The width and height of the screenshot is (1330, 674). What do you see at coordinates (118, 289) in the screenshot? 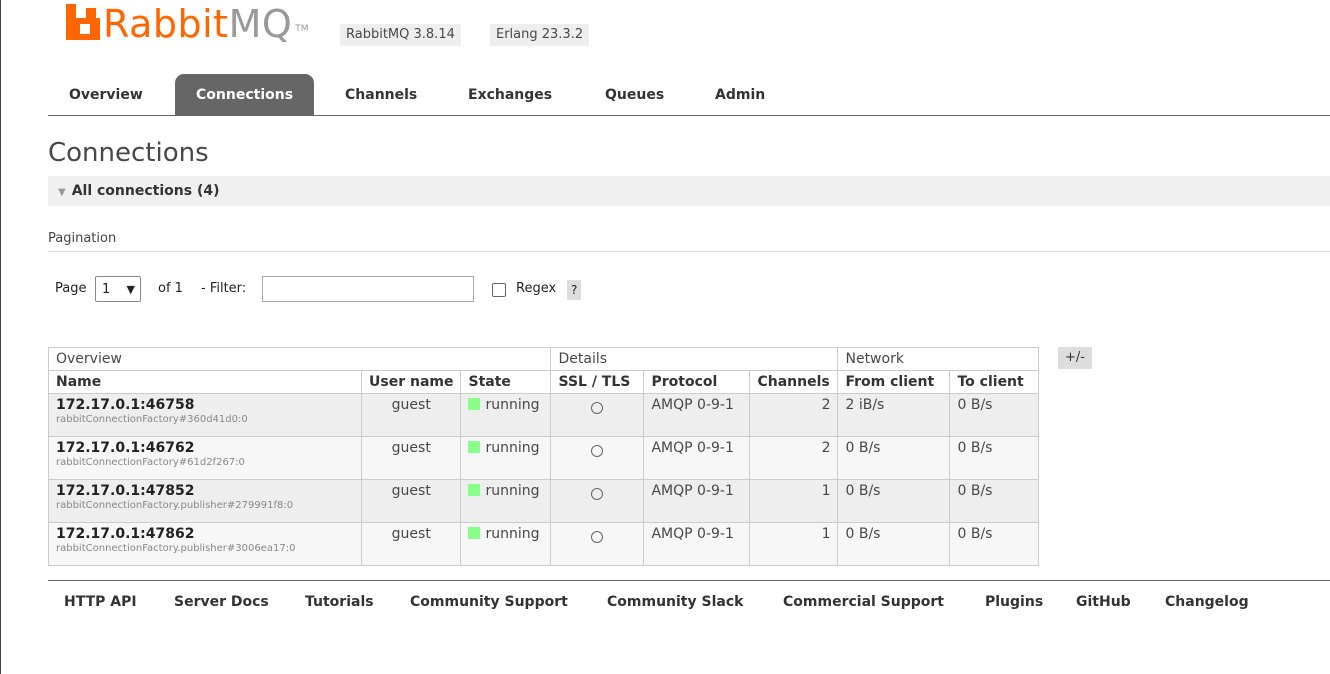
I see `page-select: 1 ▼` at bounding box center [118, 289].